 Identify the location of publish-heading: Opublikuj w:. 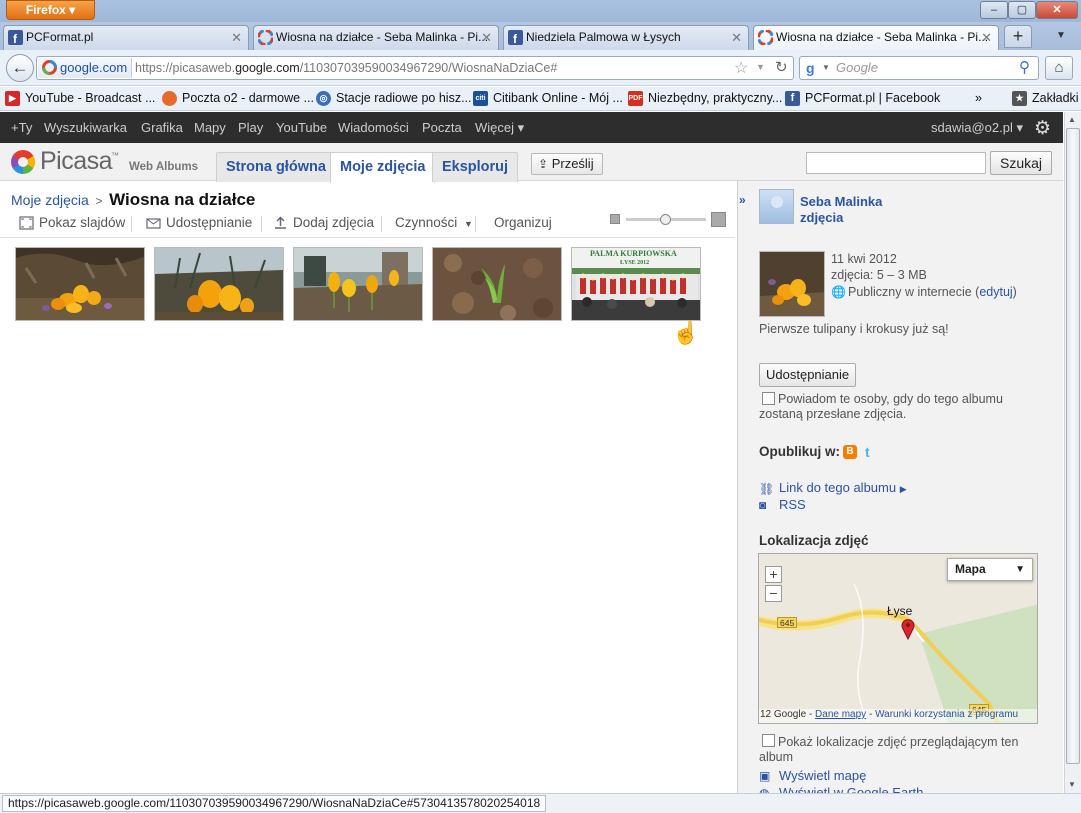
(799, 451).